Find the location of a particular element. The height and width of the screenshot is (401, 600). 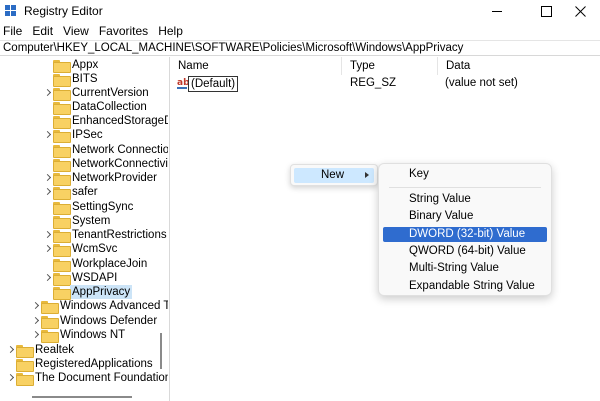

tree-item: CurrentVersion is located at coordinates (96, 93).